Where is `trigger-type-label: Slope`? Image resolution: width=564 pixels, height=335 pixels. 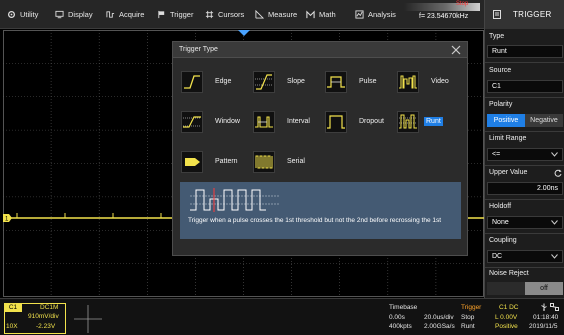
trigger-type-label: Slope is located at coordinates (296, 81).